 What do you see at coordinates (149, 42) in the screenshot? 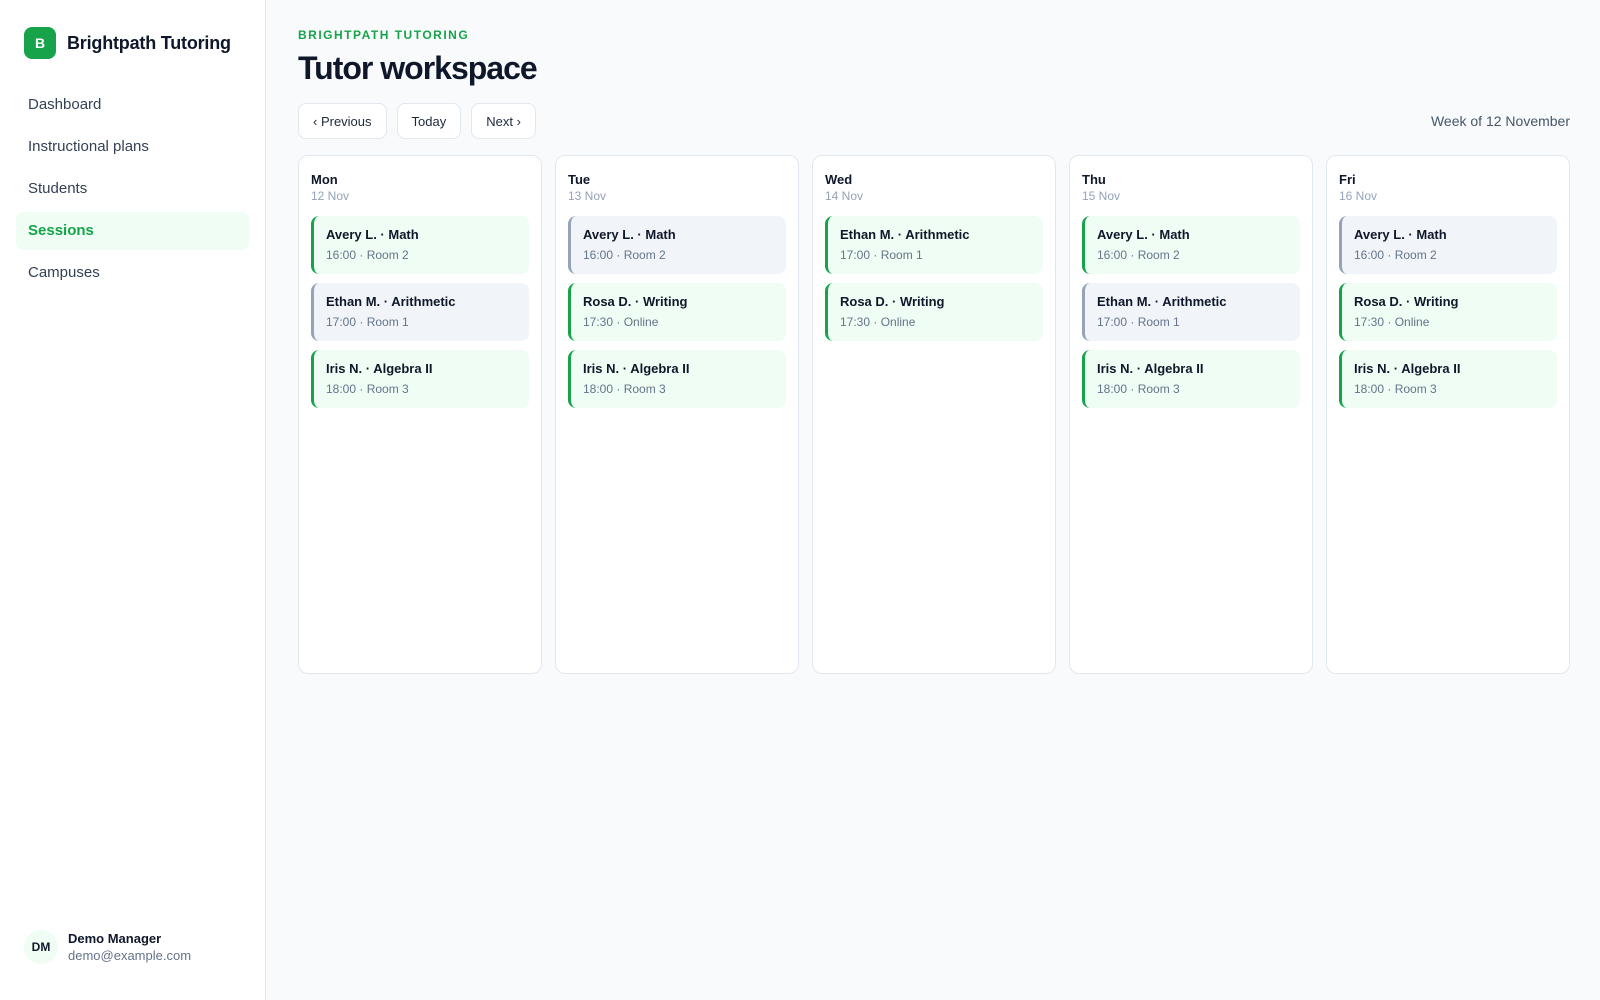
I see `brand-name: Brightpath Tutoring` at bounding box center [149, 42].